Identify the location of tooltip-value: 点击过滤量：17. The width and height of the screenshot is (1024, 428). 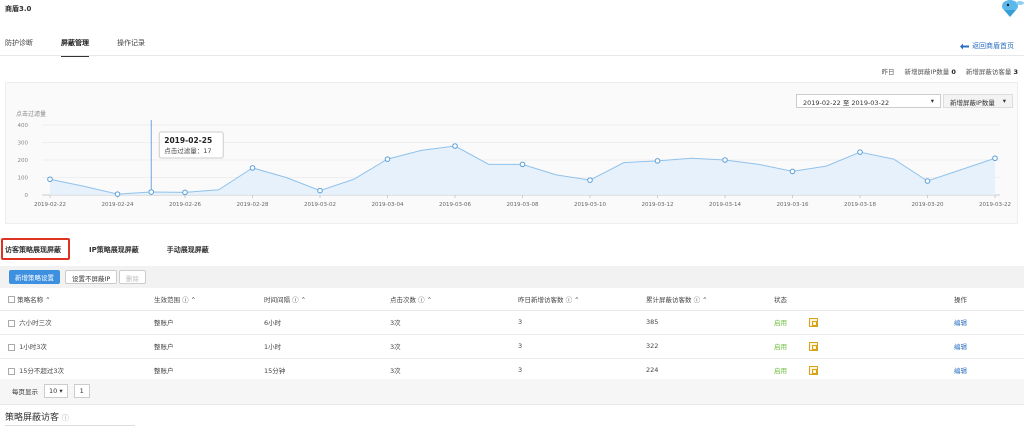
(187, 150).